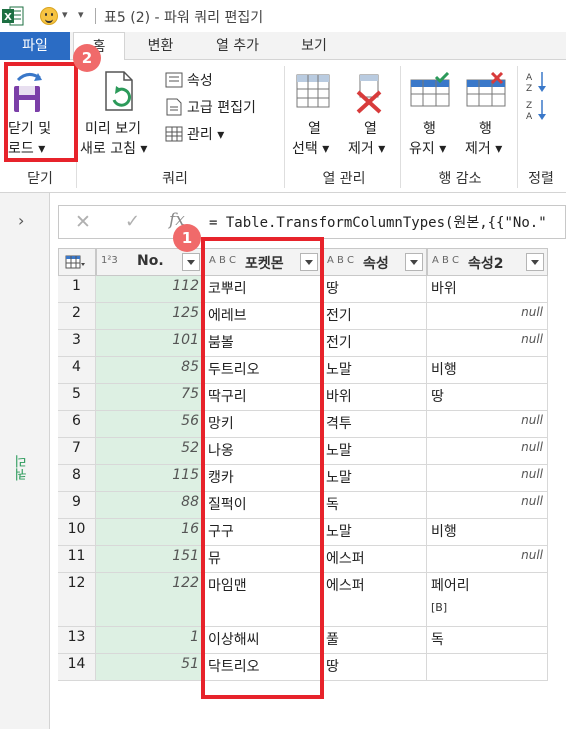 The width and height of the screenshot is (566, 729). What do you see at coordinates (150, 478) in the screenshot?
I see `cell-no: 115` at bounding box center [150, 478].